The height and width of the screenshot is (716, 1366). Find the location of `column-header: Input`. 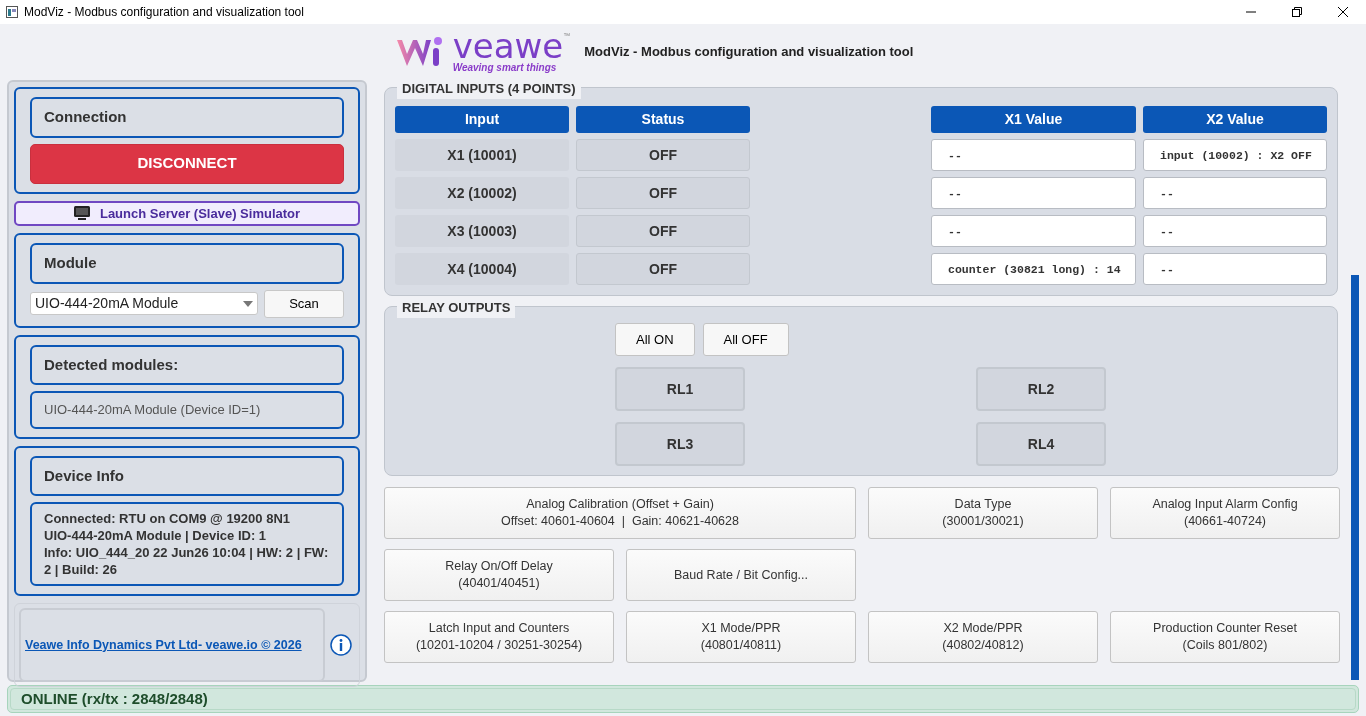

column-header: Input is located at coordinates (482, 119).